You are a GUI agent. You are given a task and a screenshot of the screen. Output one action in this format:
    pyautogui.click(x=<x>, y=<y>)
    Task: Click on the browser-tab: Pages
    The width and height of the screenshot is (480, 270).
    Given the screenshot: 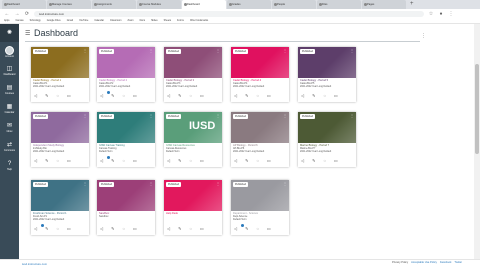 What is the action you would take?
    pyautogui.click(x=384, y=4)
    